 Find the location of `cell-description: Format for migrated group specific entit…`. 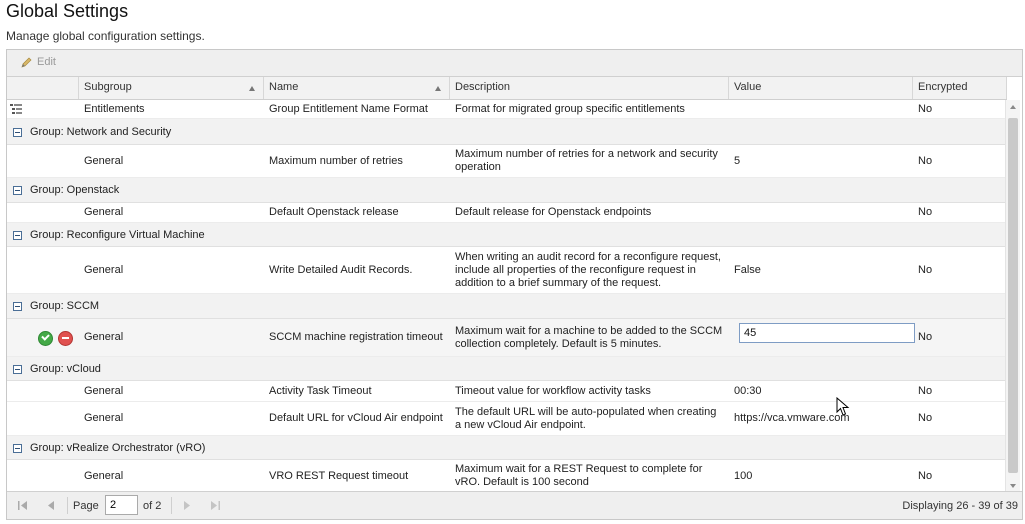

cell-description: Format for migrated group specific entit… is located at coordinates (570, 108).